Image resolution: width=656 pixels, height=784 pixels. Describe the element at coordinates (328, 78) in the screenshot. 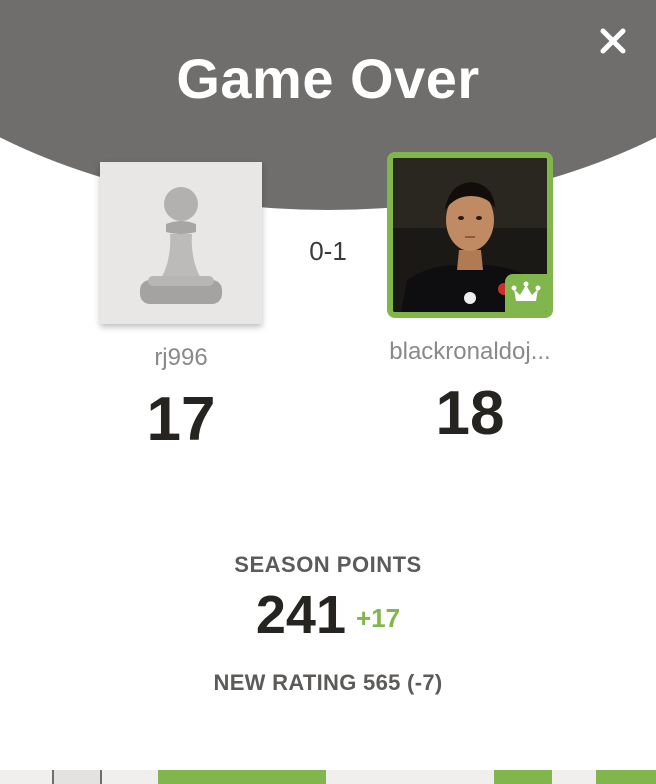

I see `dialog-title: Game Over` at that location.